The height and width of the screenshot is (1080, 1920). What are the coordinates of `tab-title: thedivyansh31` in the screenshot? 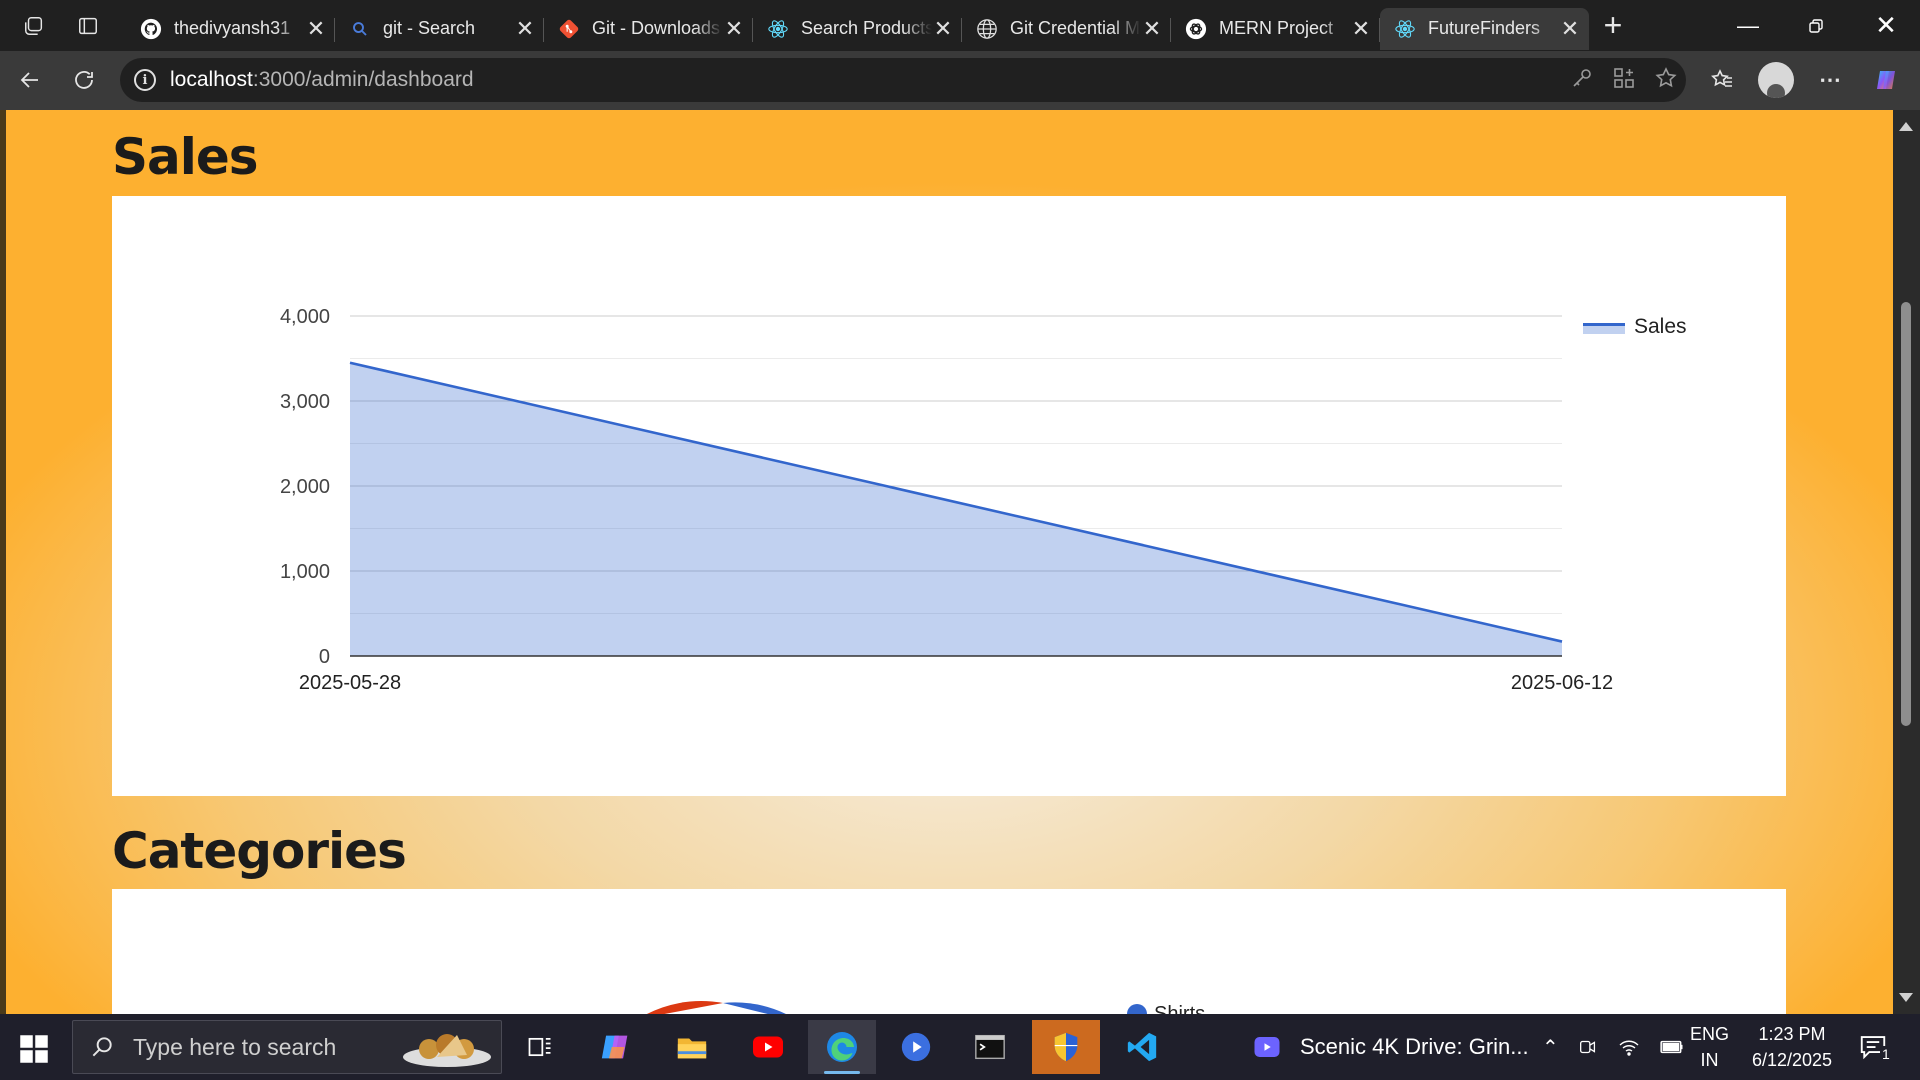 It's located at (232, 28).